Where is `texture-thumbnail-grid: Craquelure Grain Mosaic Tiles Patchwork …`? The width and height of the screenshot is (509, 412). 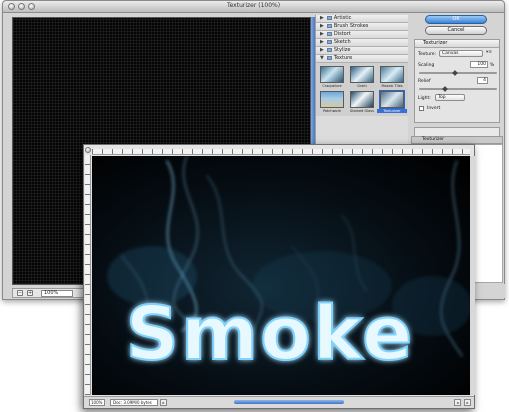
texture-thumbnail-grid: Craquelure Grain Mosaic Tiles Patchwork … is located at coordinates (362, 89).